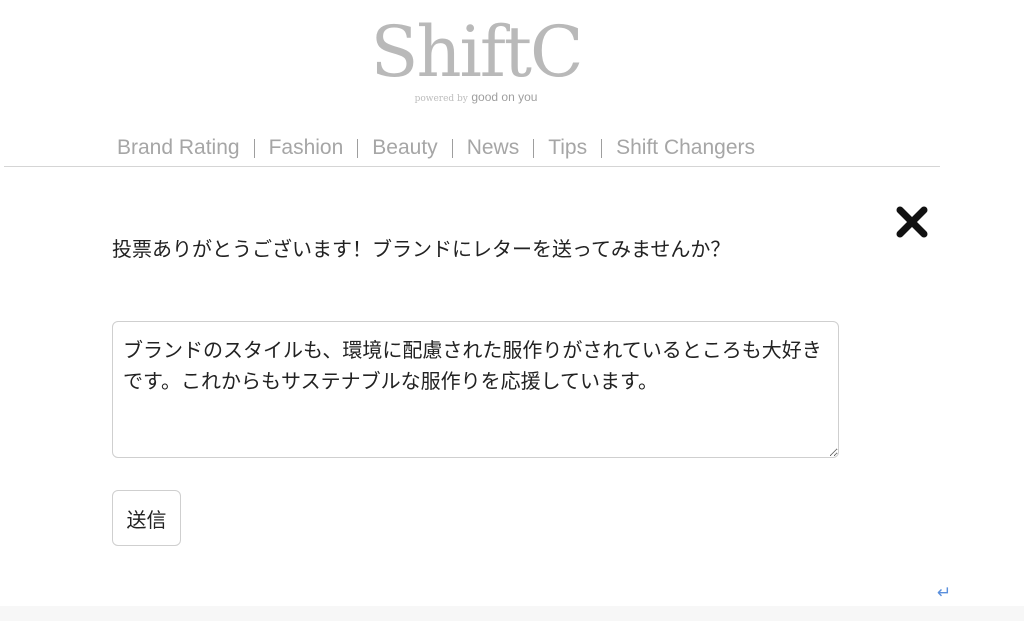 This screenshot has width=1024, height=621. What do you see at coordinates (476, 52) in the screenshot?
I see `logo-wordmark: ShiftC` at bounding box center [476, 52].